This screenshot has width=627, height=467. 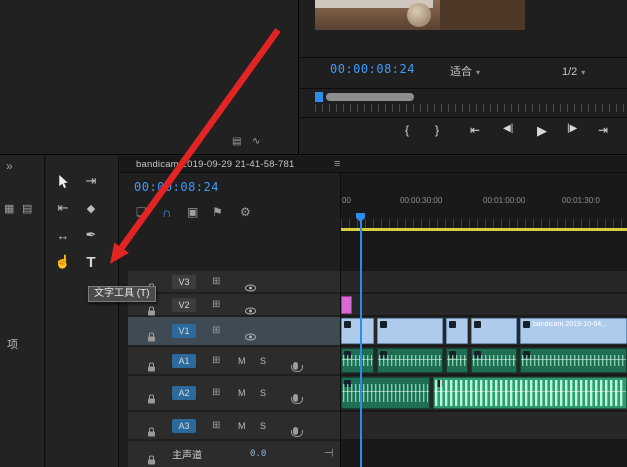 What do you see at coordinates (184, 425) in the screenshot?
I see `track-target-button: A3` at bounding box center [184, 425].